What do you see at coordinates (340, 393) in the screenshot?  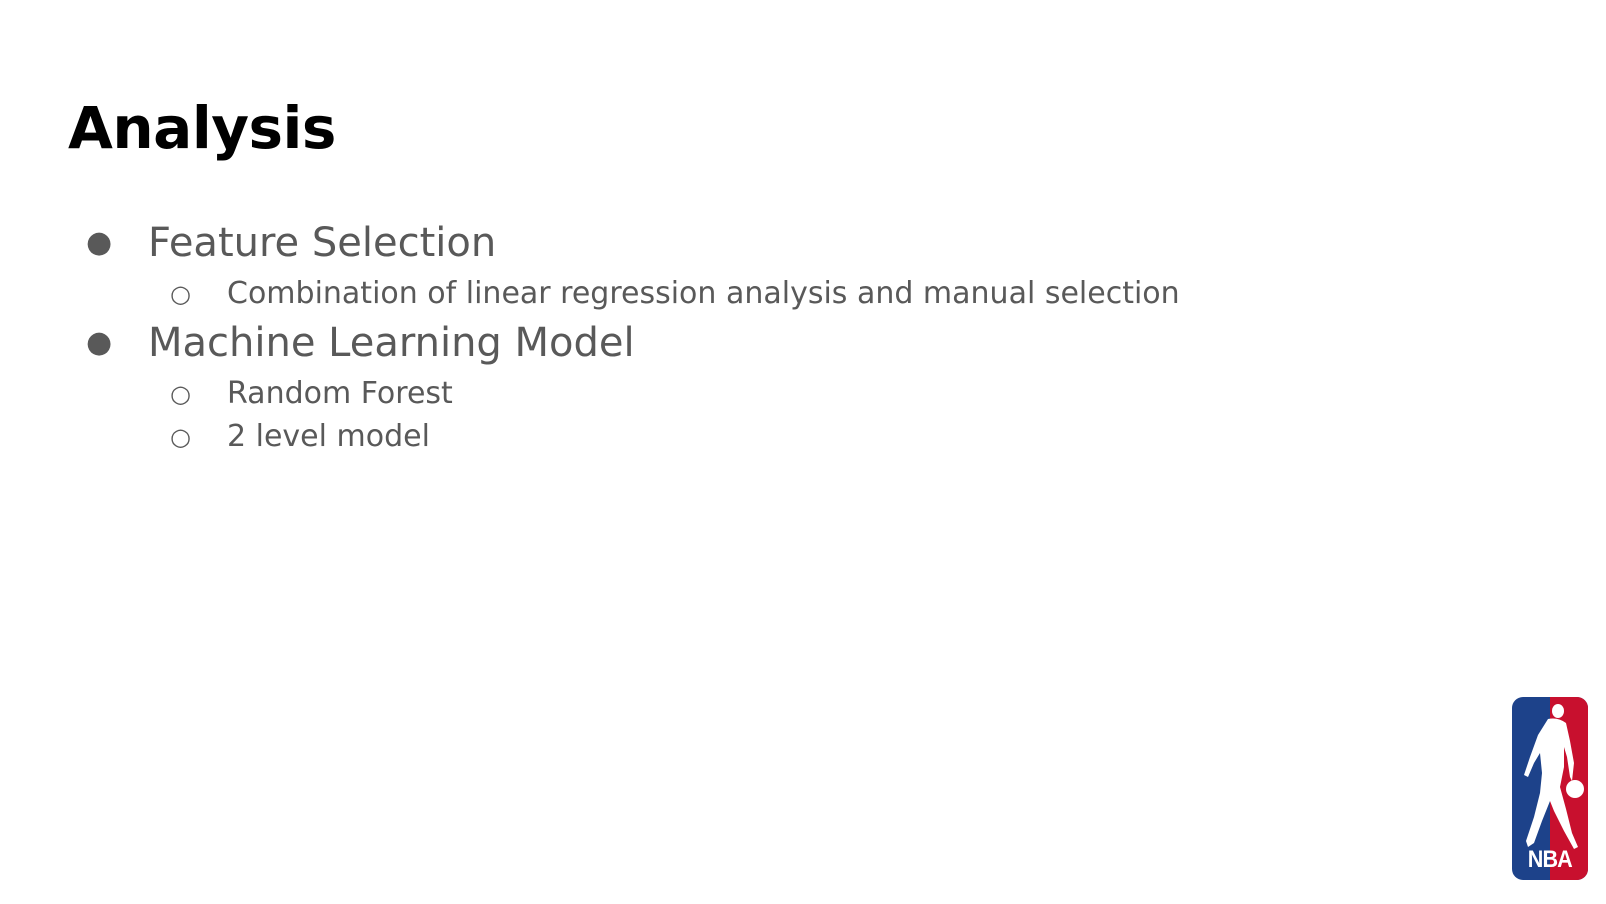 I see `sub-bullet-text: Random Forest` at bounding box center [340, 393].